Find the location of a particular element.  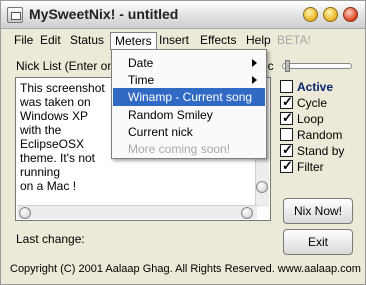

checkbox-active-box is located at coordinates (286, 86).